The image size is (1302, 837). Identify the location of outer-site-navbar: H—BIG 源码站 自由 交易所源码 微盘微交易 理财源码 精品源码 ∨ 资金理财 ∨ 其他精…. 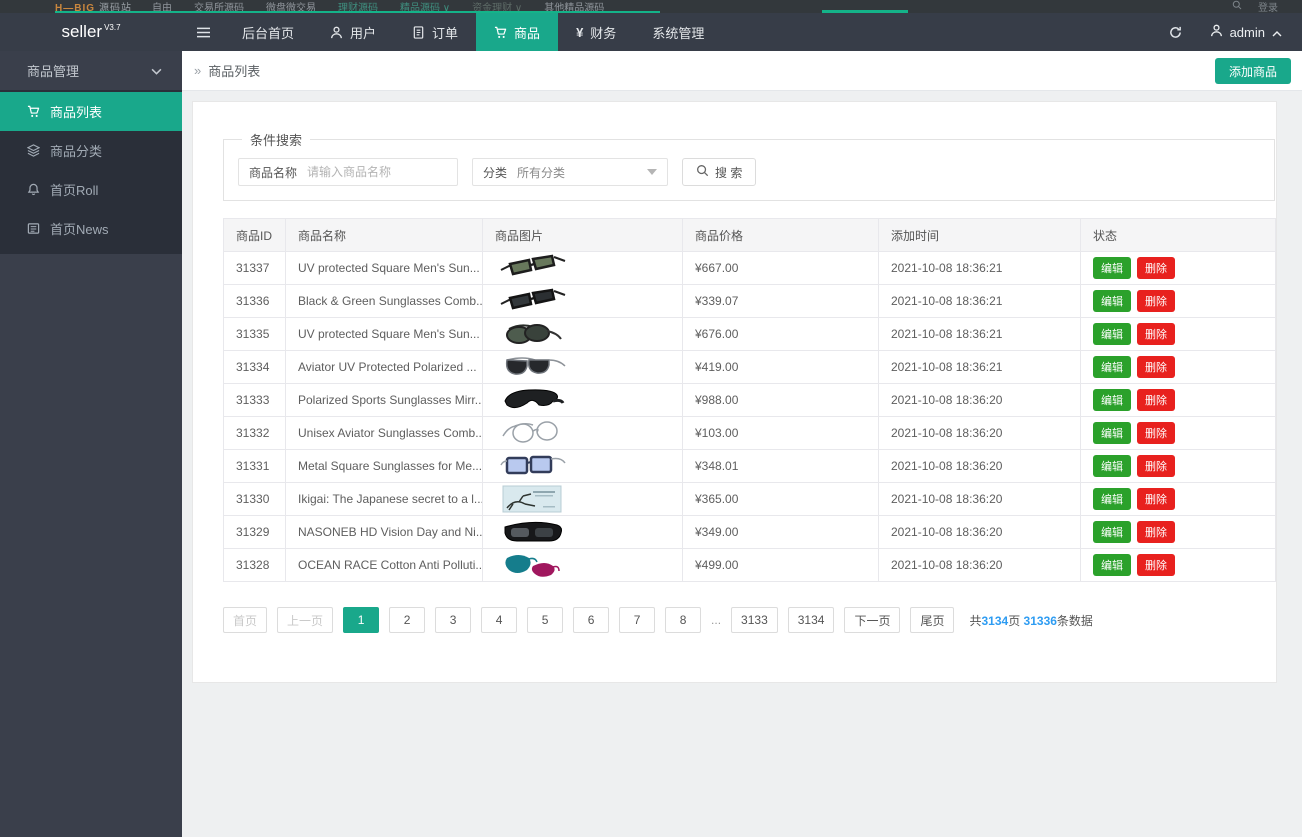
(651, 6).